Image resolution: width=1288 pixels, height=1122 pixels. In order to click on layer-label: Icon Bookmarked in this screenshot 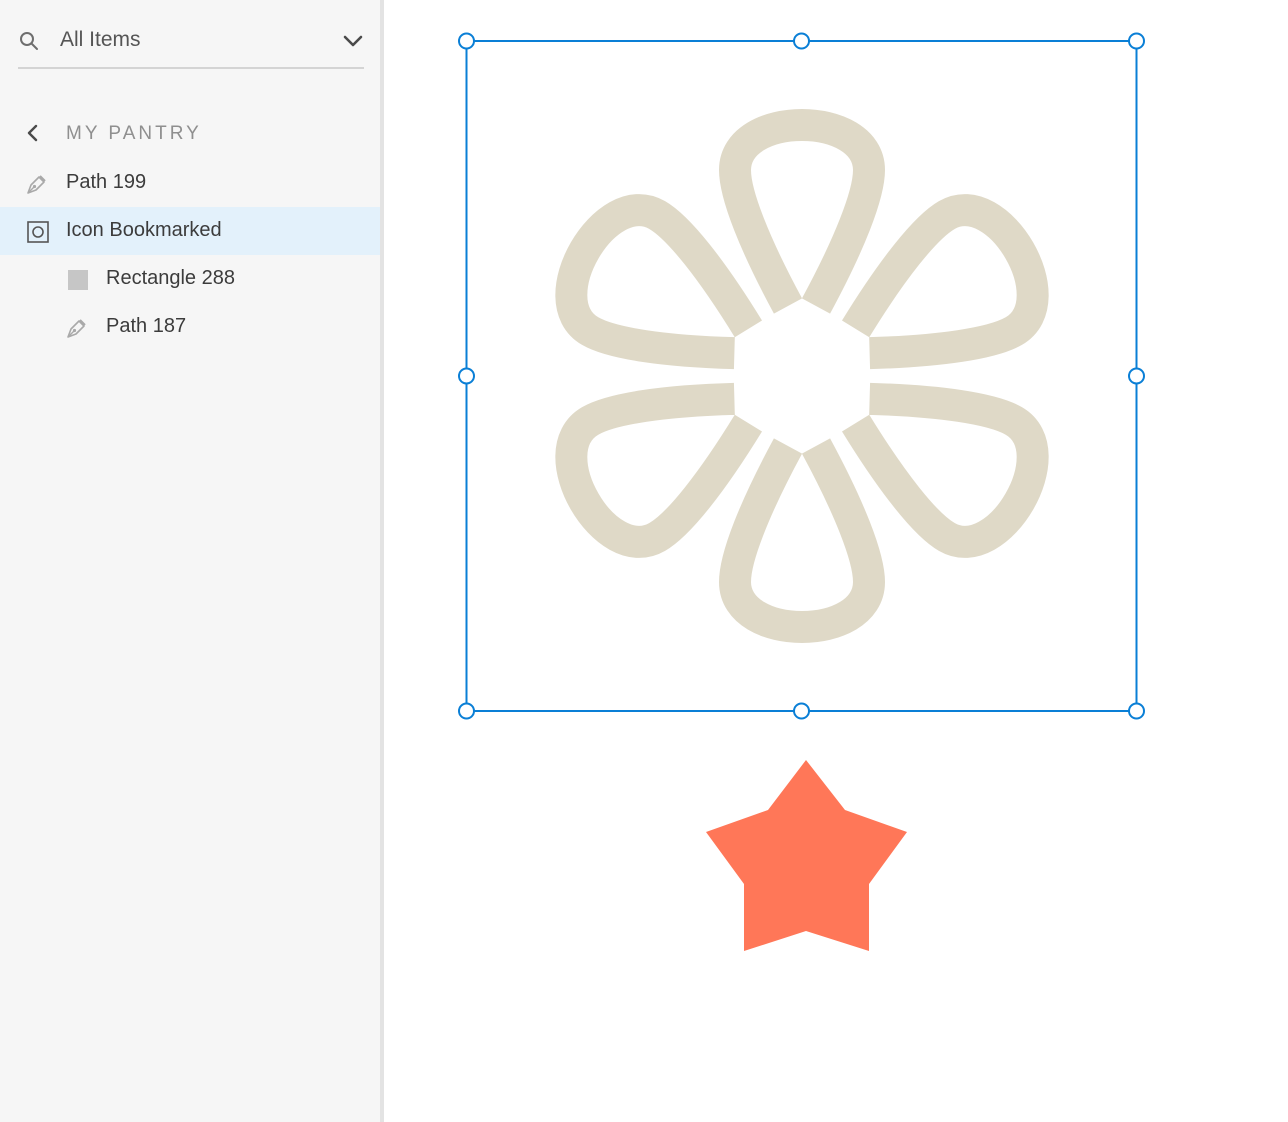, I will do `click(144, 230)`.